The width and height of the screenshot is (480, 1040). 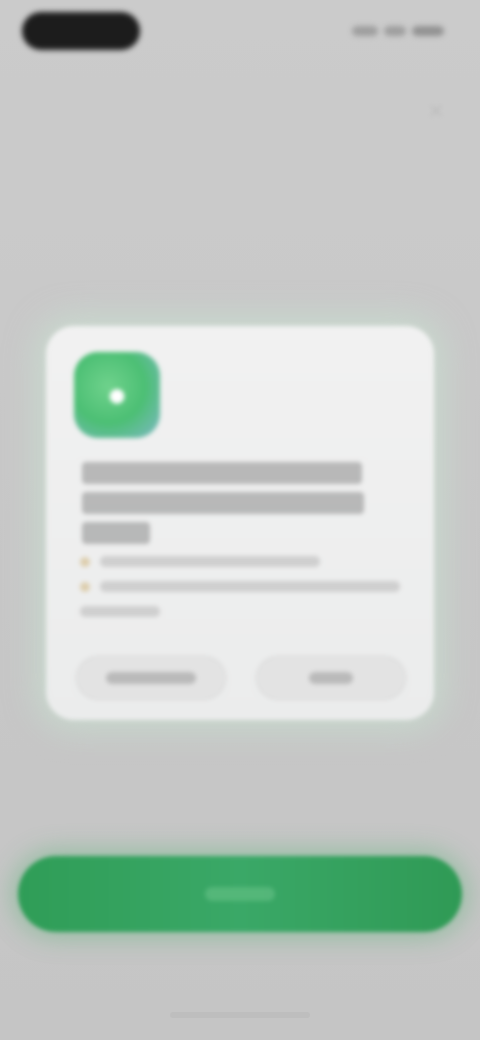 I want to click on battery-icon, so click(x=428, y=31).